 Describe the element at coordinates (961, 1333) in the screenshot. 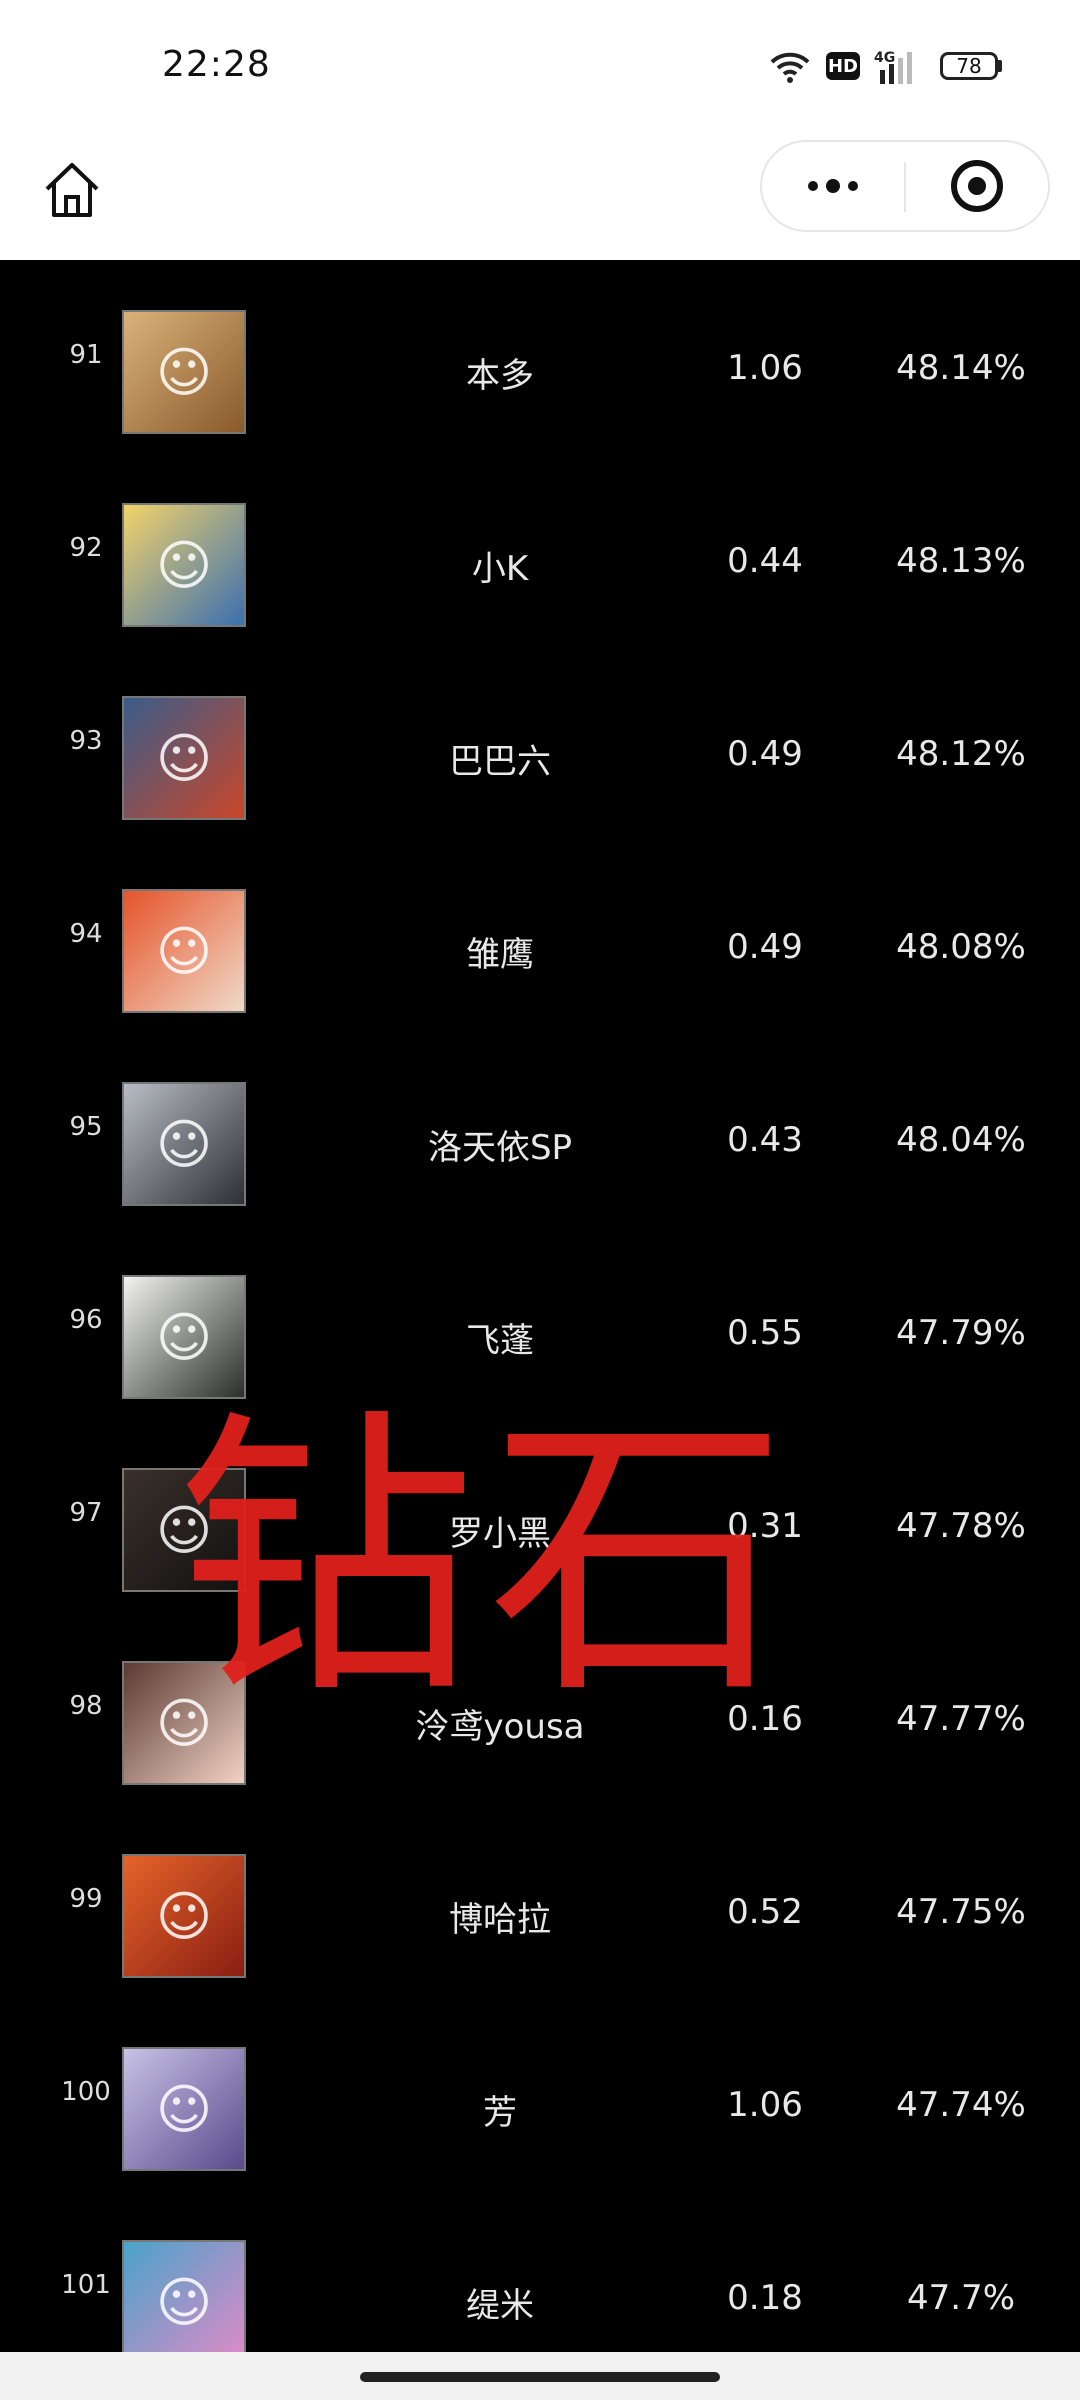

I see `win-rate: 47.79%` at that location.